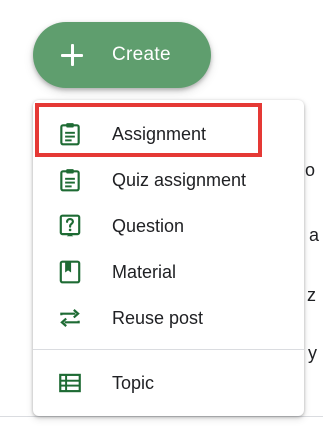 The width and height of the screenshot is (323, 428). What do you see at coordinates (70, 383) in the screenshot?
I see `topic-icon` at bounding box center [70, 383].